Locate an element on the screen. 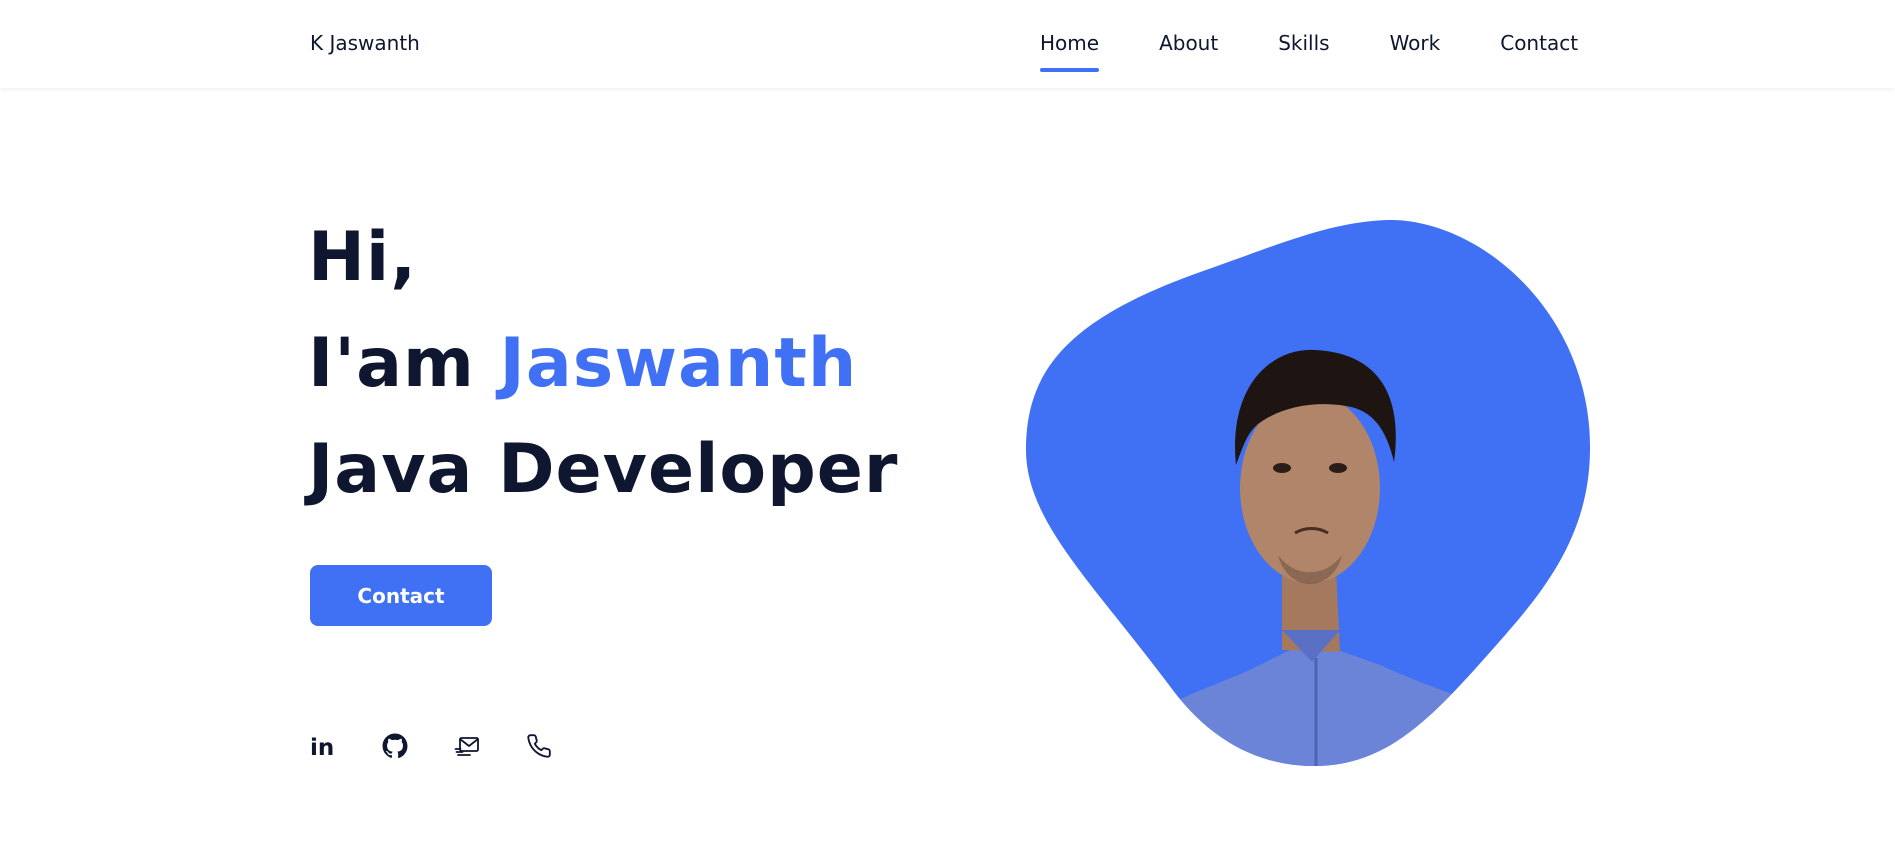  nav-link-contact: Contact is located at coordinates (1539, 52).